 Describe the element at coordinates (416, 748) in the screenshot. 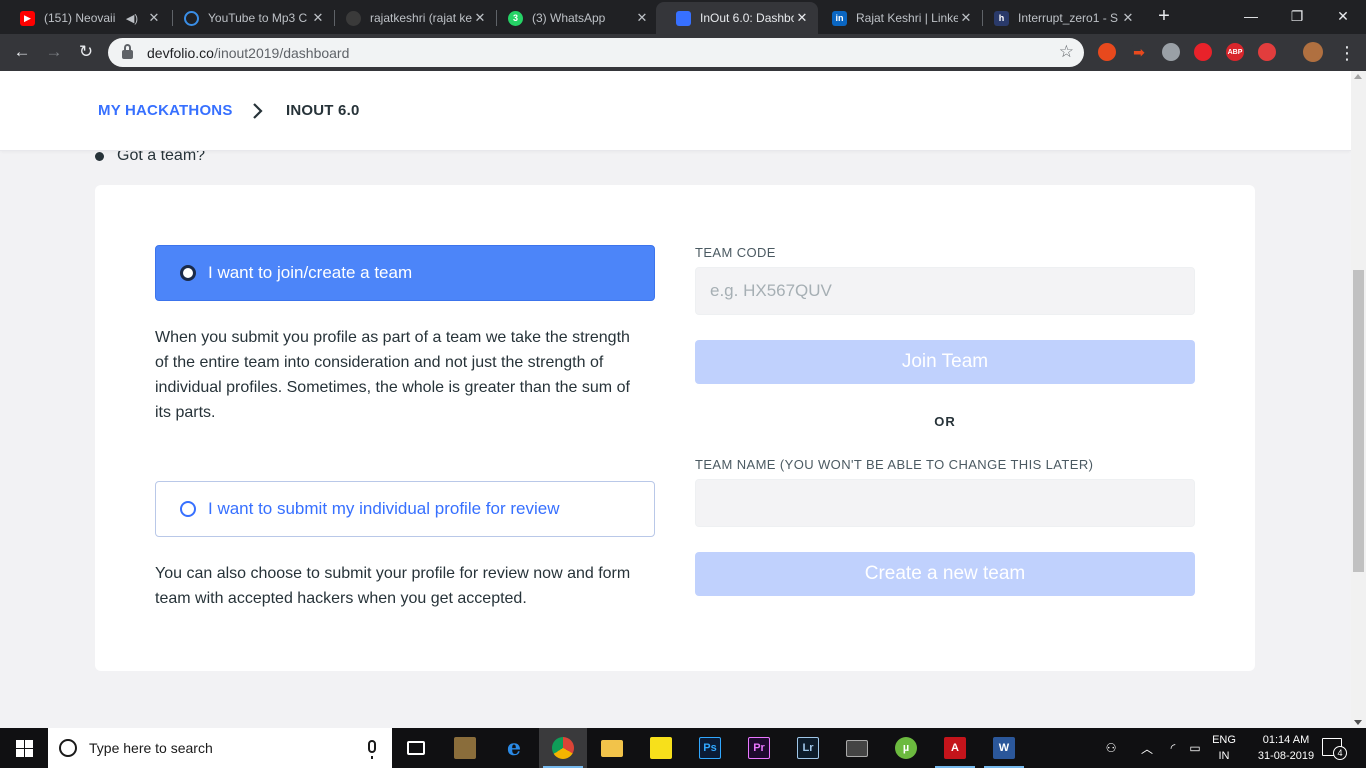

I see `task-view-icon` at that location.